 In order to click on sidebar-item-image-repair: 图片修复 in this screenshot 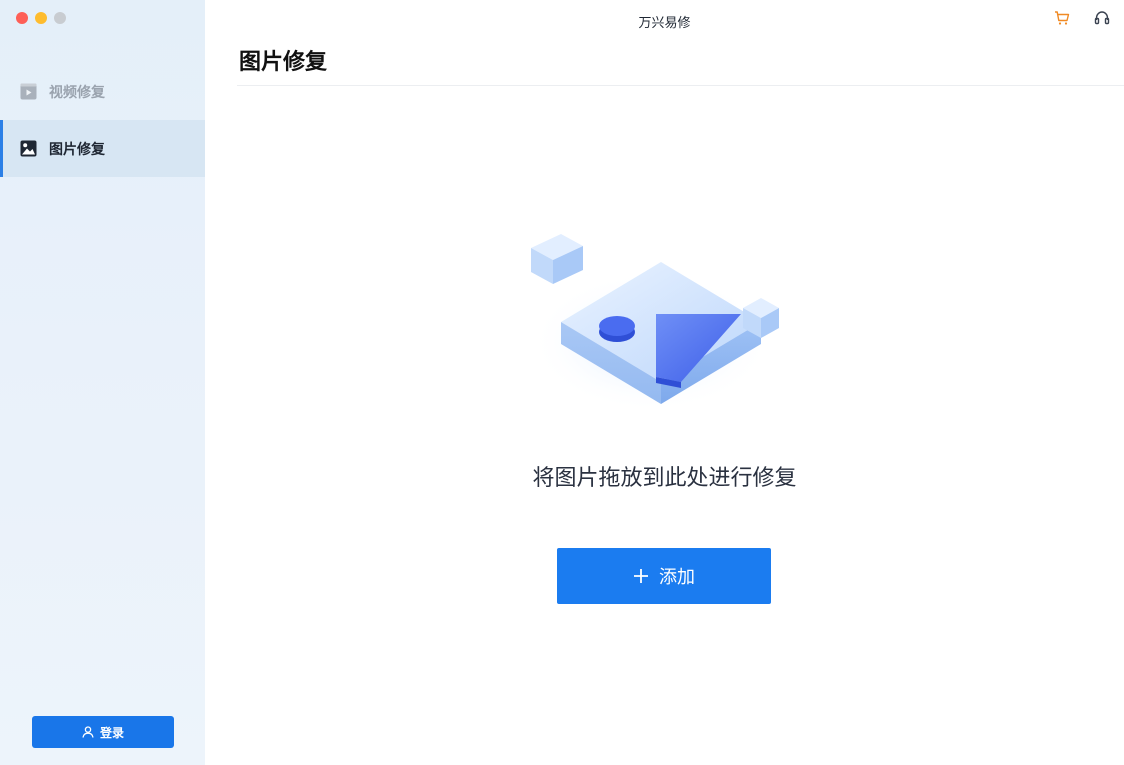, I will do `click(102, 148)`.